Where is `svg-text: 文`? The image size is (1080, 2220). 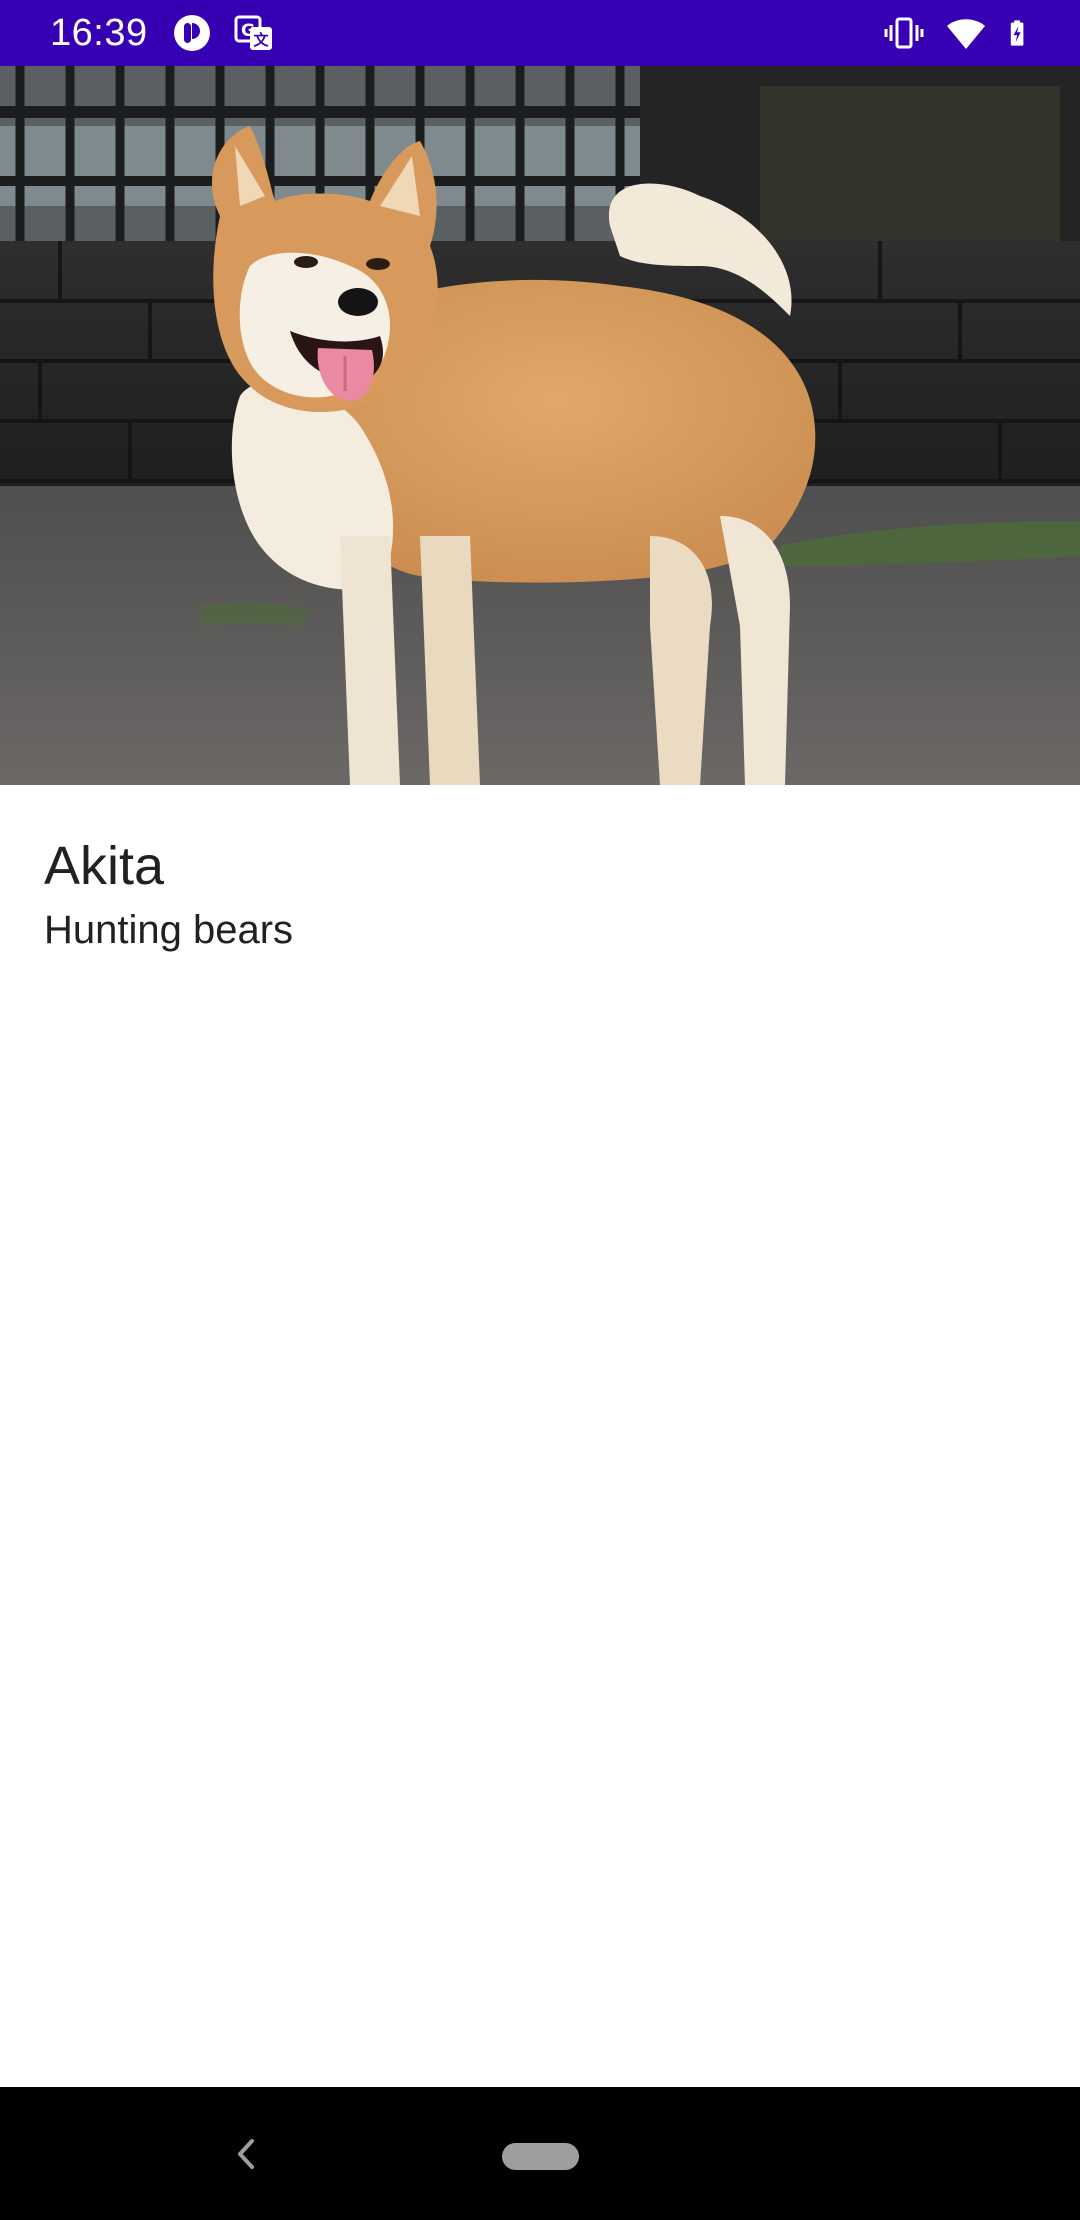
svg-text: 文 is located at coordinates (261, 40).